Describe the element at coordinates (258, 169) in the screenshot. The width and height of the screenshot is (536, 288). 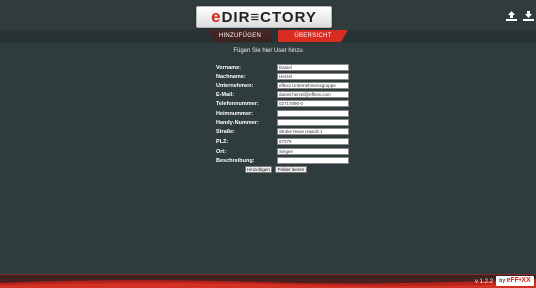
I see `add-user-button: Hinzufügen` at that location.